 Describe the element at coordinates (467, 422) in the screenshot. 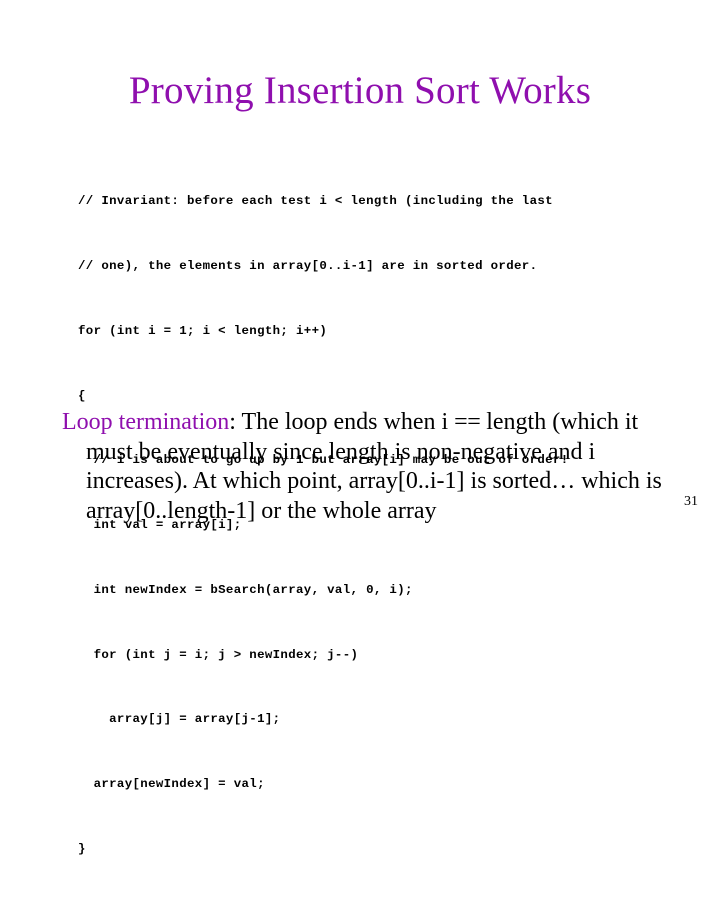

I see `equality-symbol: ==` at that location.